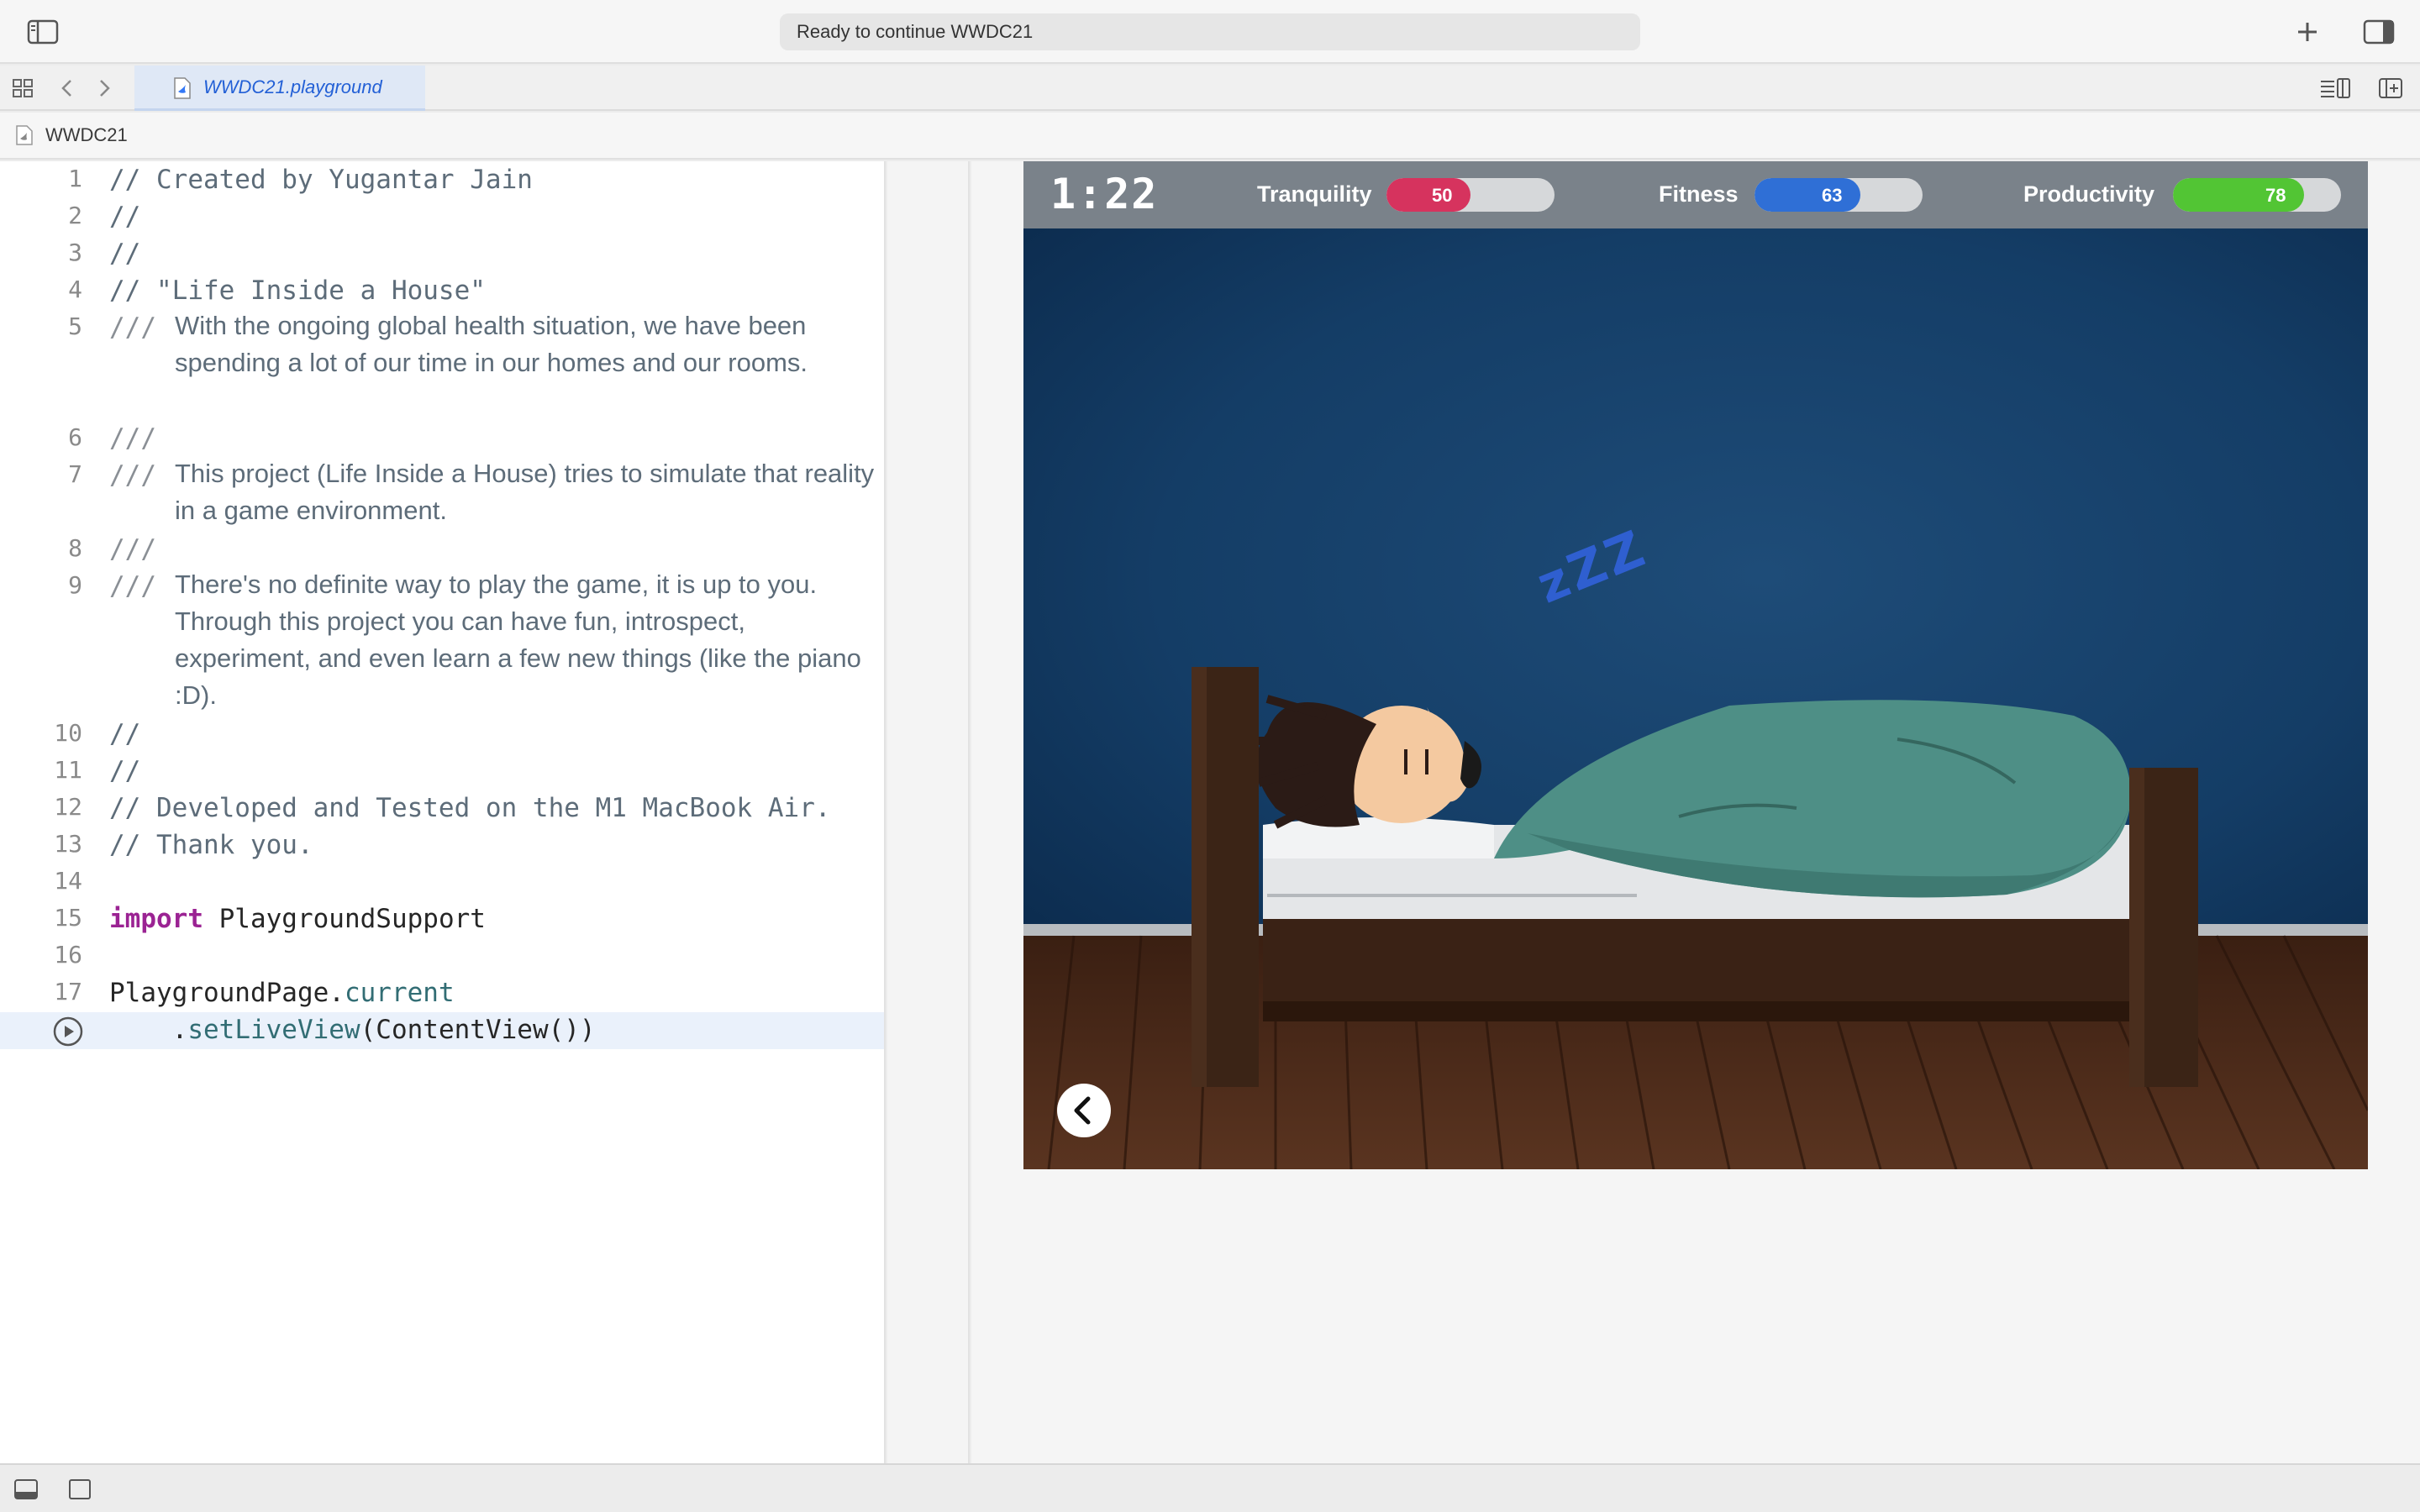  Describe the element at coordinates (478, 1030) in the screenshot. I see `call-arguments: (ContentView())` at that location.